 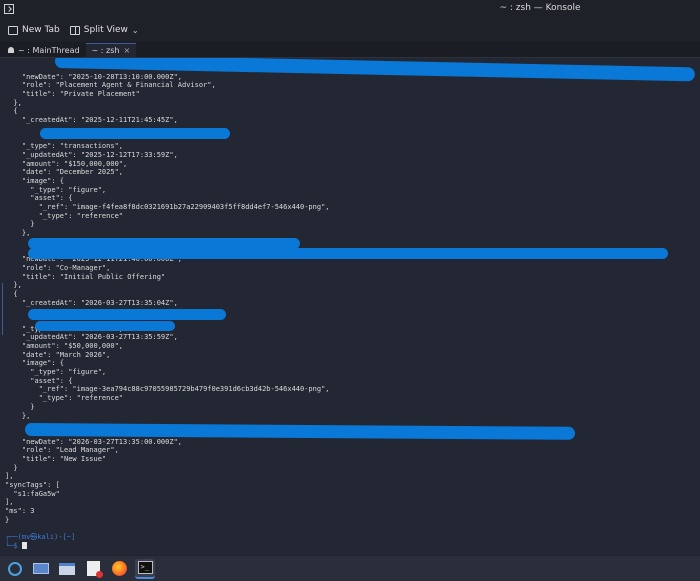 What do you see at coordinates (85, 276) in the screenshot?
I see `terminal-line: "title": "Initial Public Offering"` at bounding box center [85, 276].